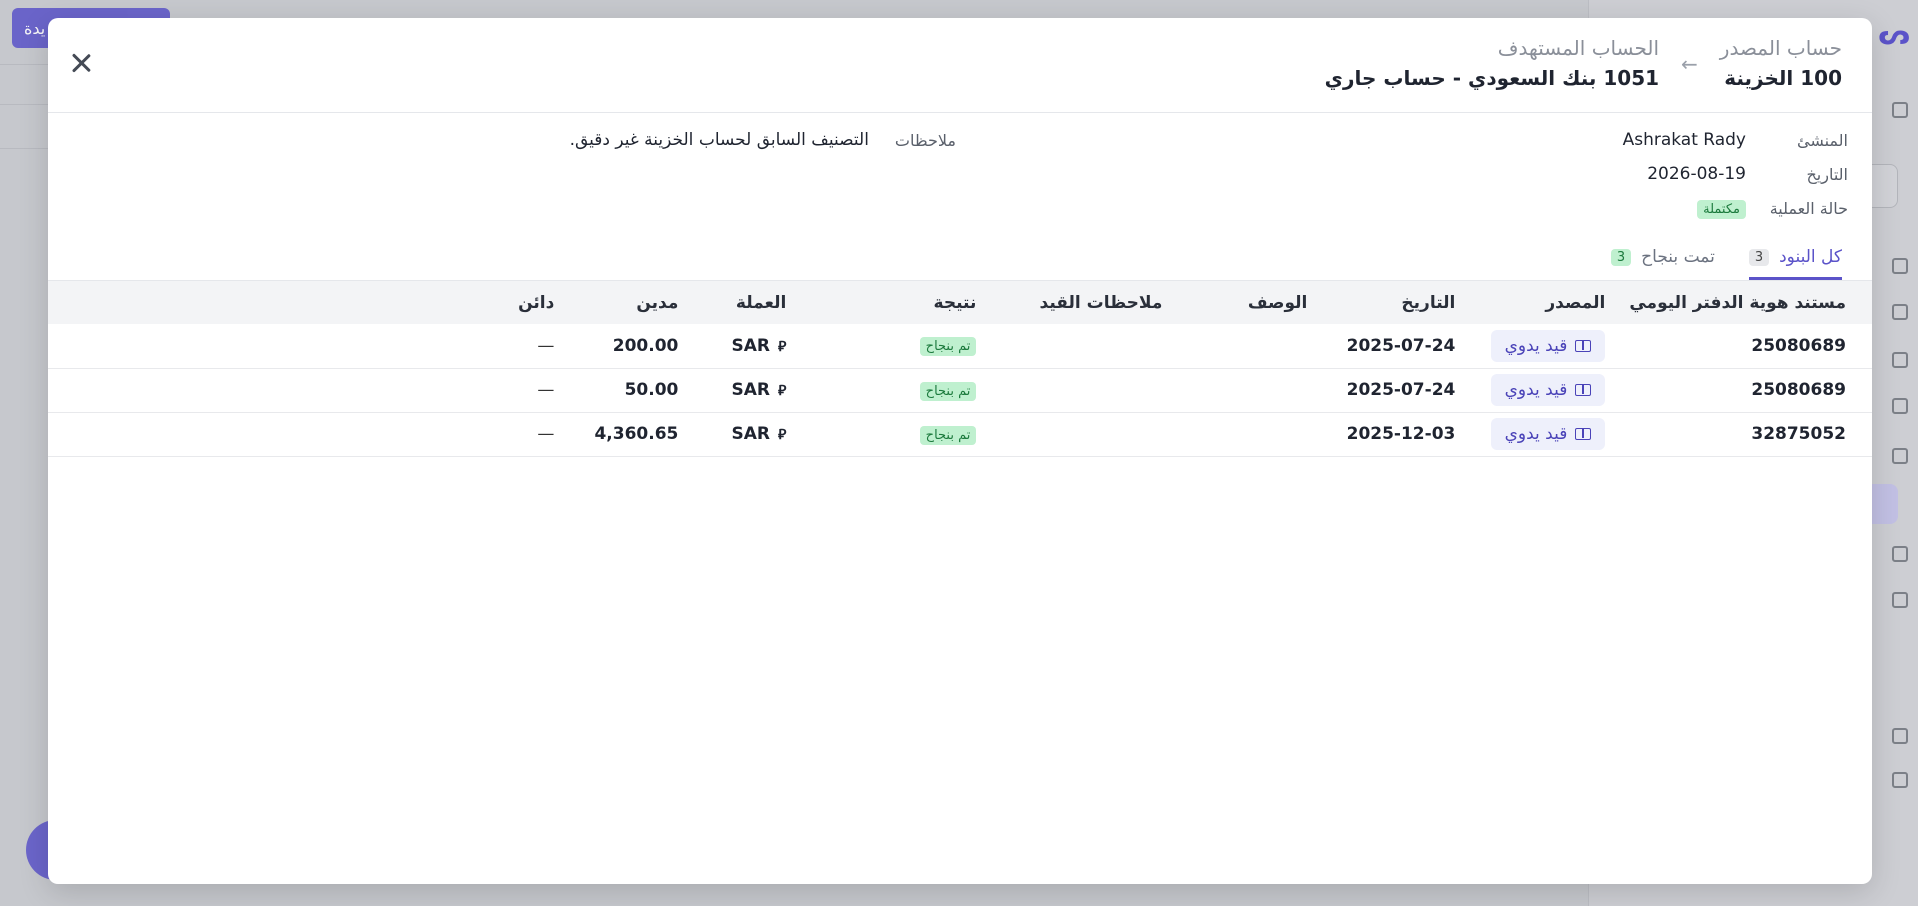  Describe the element at coordinates (925, 140) in the screenshot. I see `notes-label: ملاحظات` at that location.